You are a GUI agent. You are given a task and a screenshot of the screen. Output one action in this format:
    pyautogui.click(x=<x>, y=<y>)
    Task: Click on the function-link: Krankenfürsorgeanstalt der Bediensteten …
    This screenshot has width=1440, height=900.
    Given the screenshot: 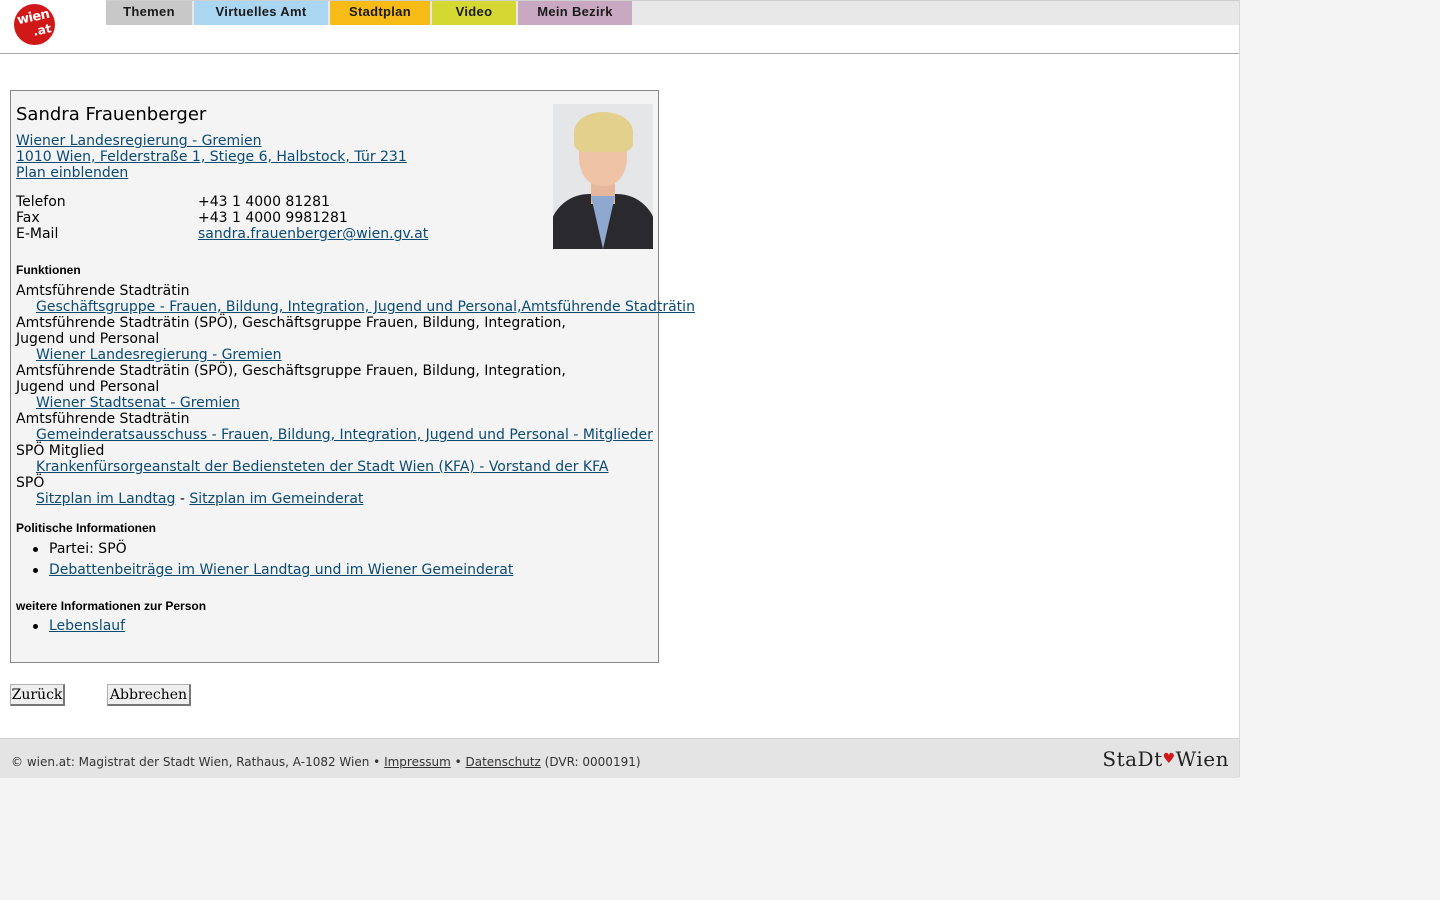 What is the action you would take?
    pyautogui.click(x=322, y=467)
    